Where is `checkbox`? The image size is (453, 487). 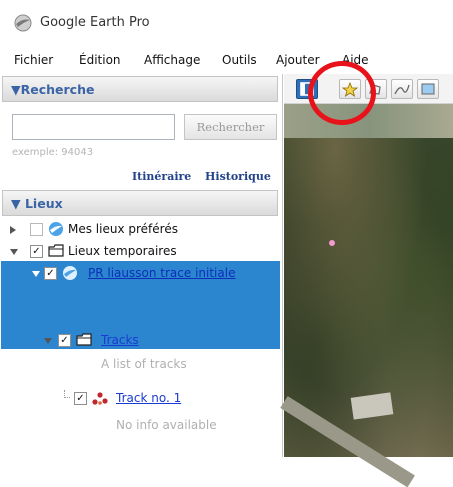 checkbox is located at coordinates (36, 229).